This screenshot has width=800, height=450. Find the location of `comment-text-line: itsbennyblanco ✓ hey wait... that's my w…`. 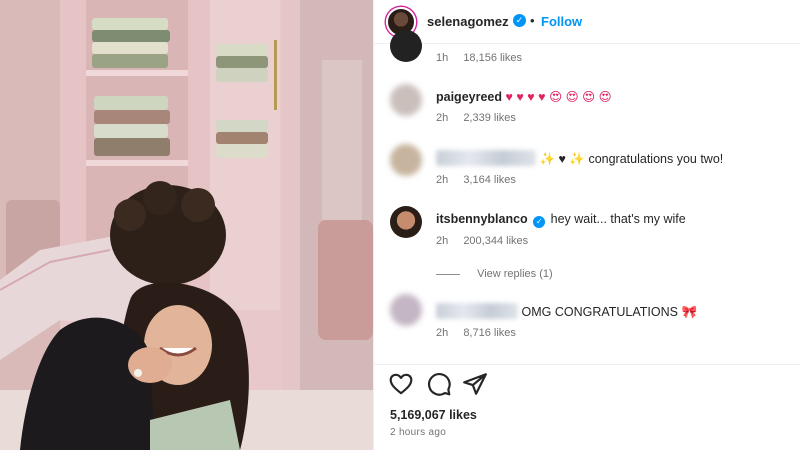

comment-text-line: itsbennyblanco ✓ hey wait... that's my w… is located at coordinates (561, 220).